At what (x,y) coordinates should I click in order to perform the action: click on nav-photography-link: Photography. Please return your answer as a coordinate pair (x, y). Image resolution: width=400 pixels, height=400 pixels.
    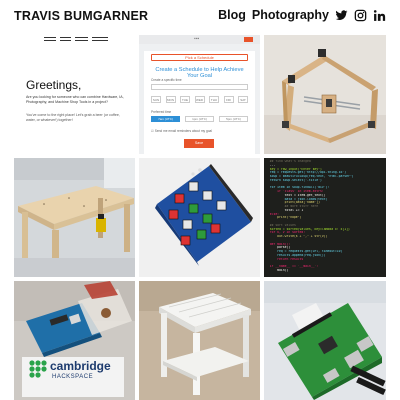
    Looking at the image, I should click on (290, 15).